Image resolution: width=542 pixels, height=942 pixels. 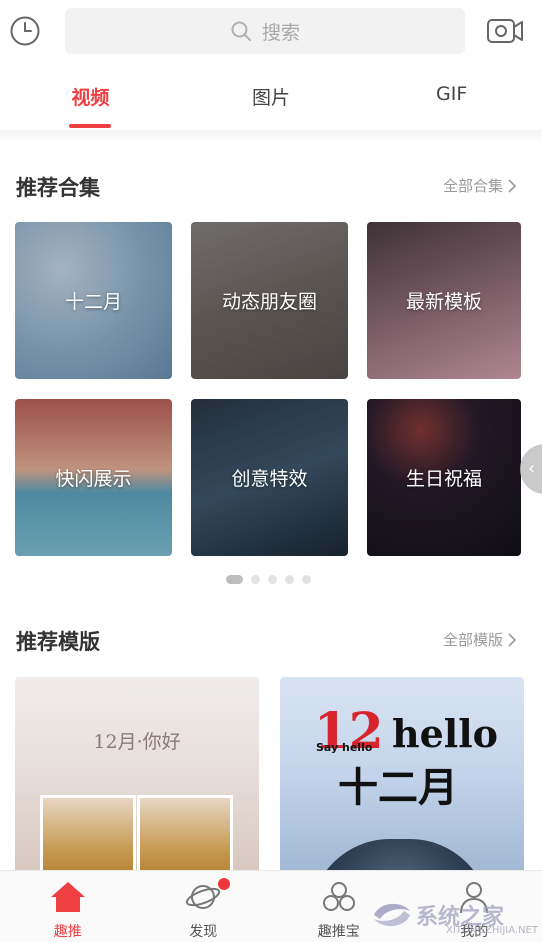 I want to click on search-icon, so click(x=241, y=31).